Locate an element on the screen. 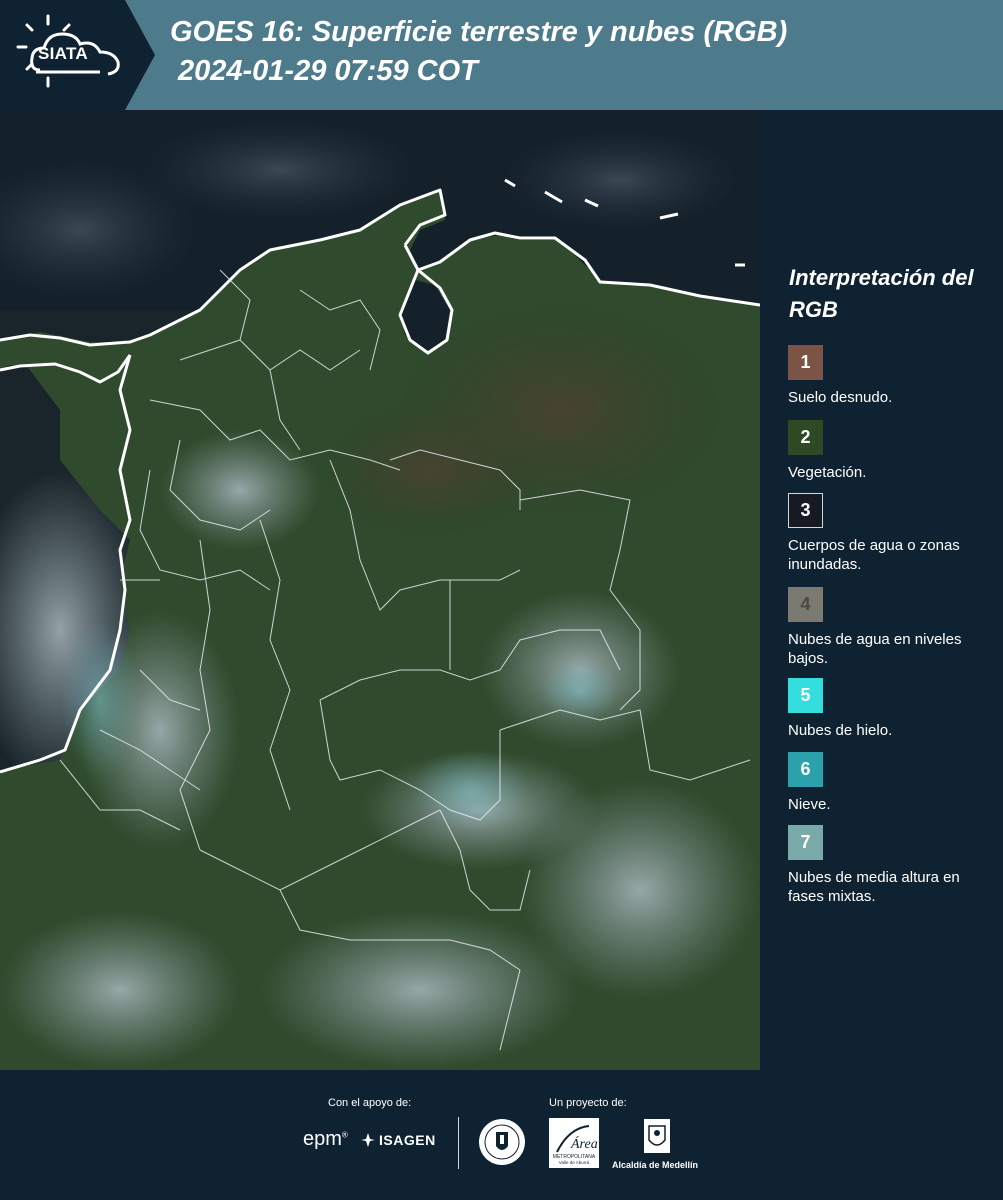 The height and width of the screenshot is (1200, 1003). footer-divider is located at coordinates (458, 1143).